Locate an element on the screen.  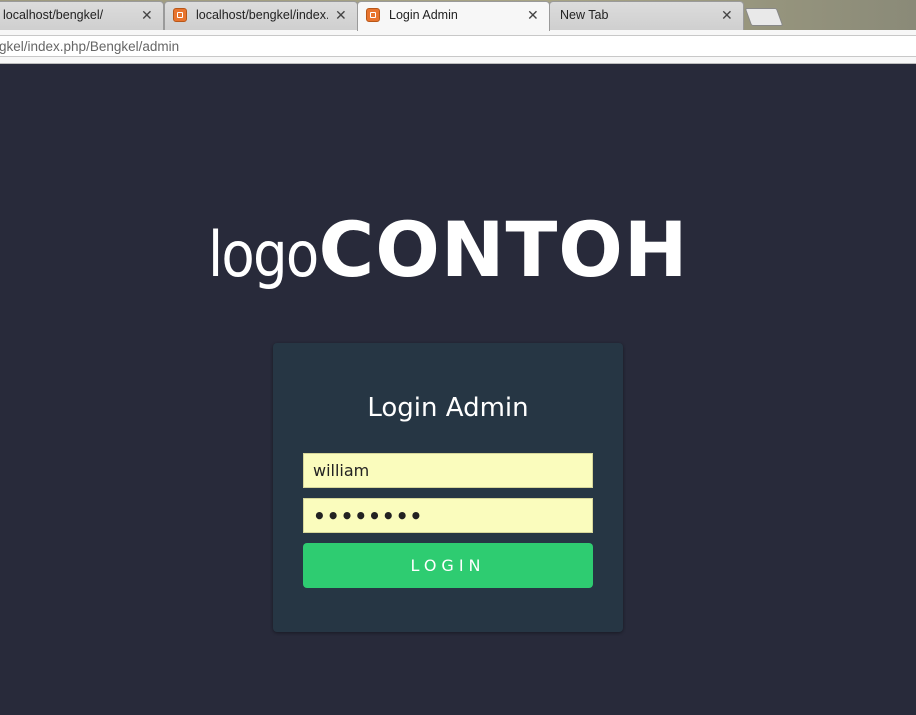
new-tab-button is located at coordinates (764, 17).